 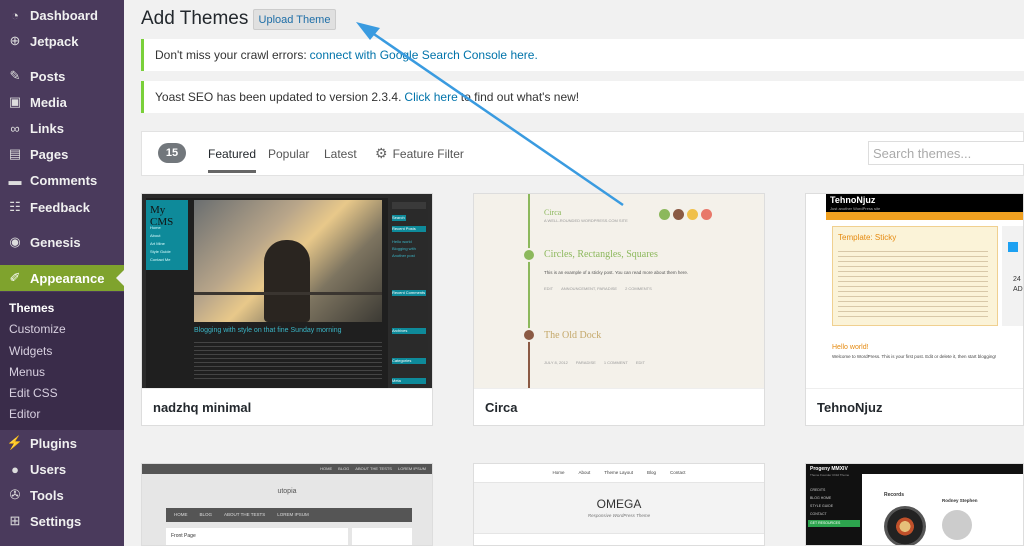 I want to click on sidebar-item-feedback: ☷ Feedback, so click(x=62, y=207).